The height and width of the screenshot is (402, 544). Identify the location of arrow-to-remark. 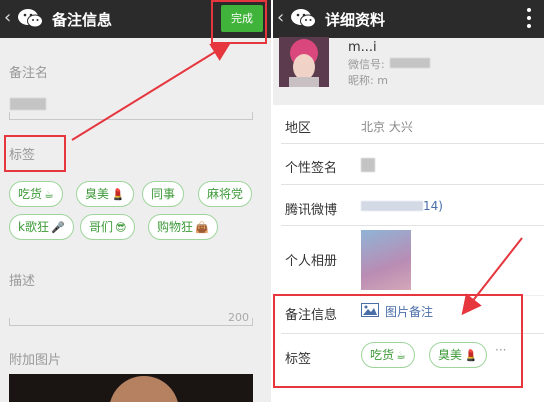
(492, 276).